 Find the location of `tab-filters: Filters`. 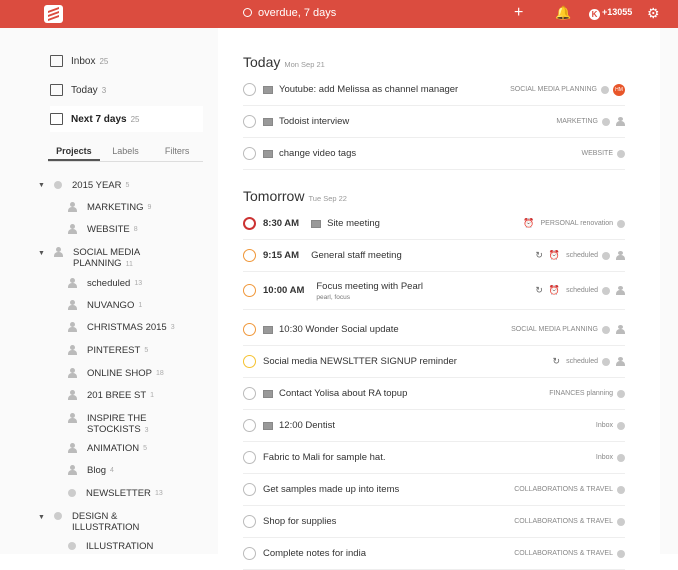

tab-filters: Filters is located at coordinates (177, 153).